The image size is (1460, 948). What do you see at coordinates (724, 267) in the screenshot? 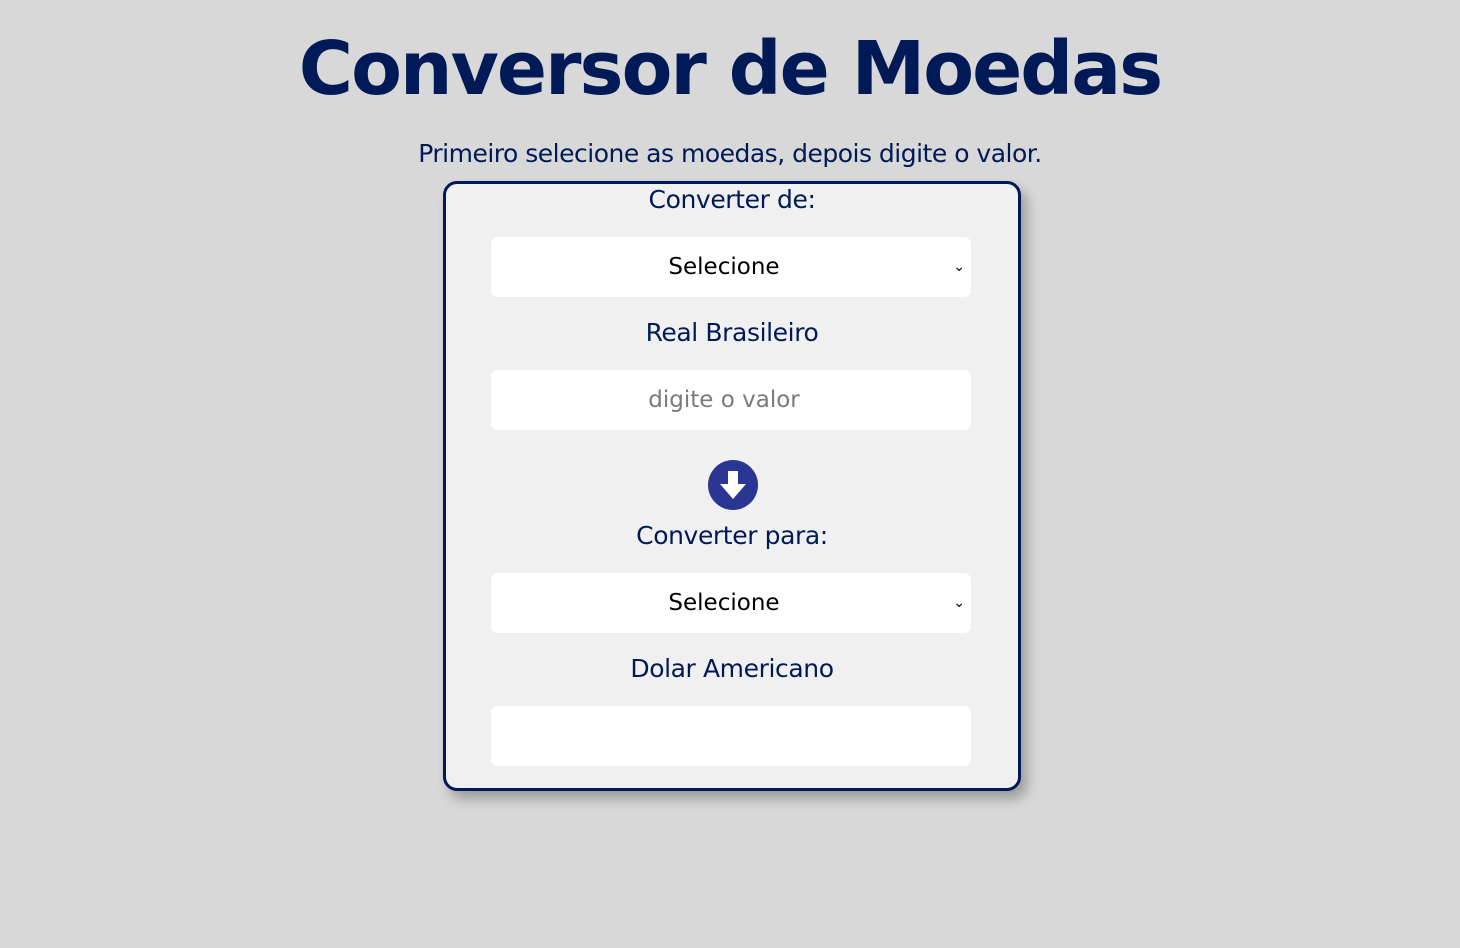
I see `from-currency-select-value: Selecione` at bounding box center [724, 267].